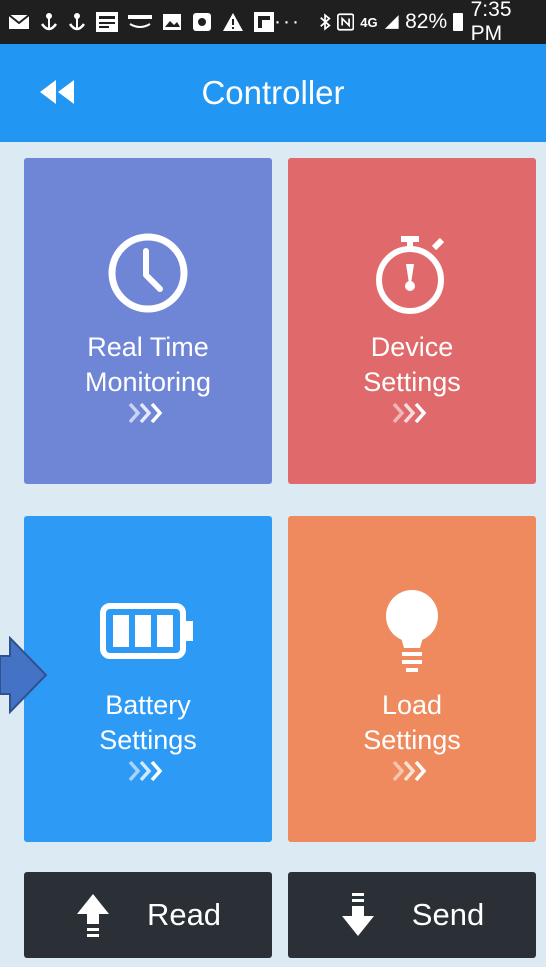  What do you see at coordinates (19, 21) in the screenshot?
I see `email-icon` at bounding box center [19, 21].